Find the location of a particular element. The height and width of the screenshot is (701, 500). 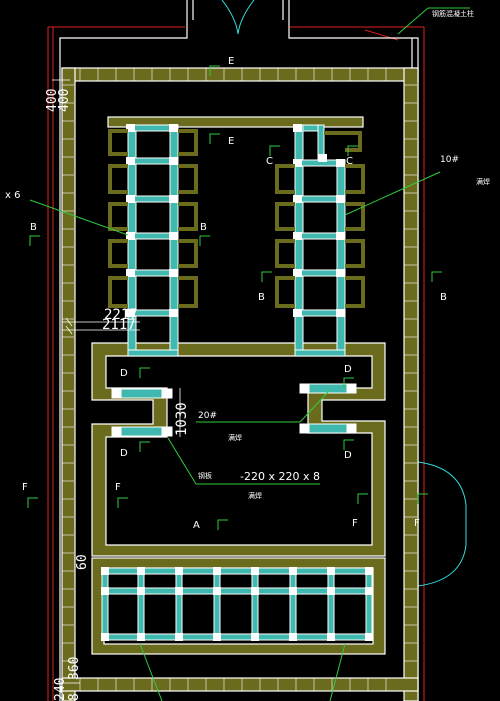

label-a: A is located at coordinates (196, 525).